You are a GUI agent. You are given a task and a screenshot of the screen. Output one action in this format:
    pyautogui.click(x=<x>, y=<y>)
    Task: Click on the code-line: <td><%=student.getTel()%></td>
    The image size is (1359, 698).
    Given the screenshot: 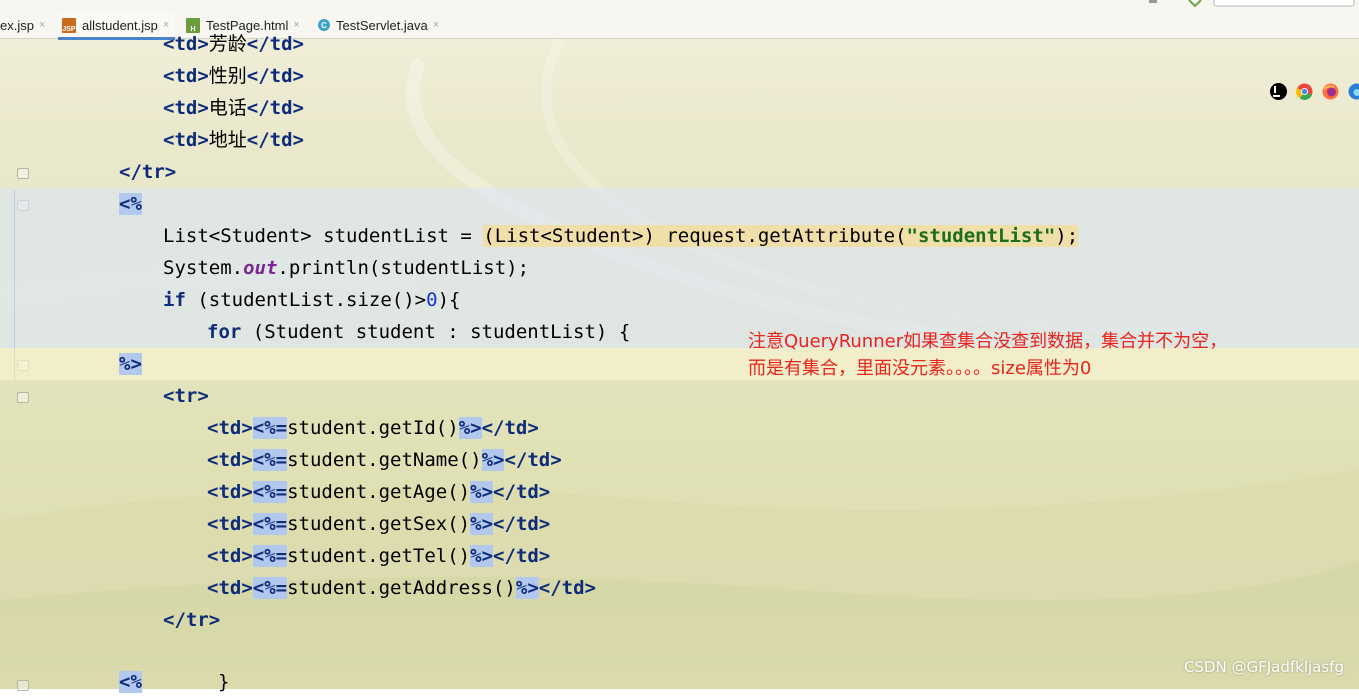 What is the action you would take?
    pyautogui.click(x=679, y=556)
    